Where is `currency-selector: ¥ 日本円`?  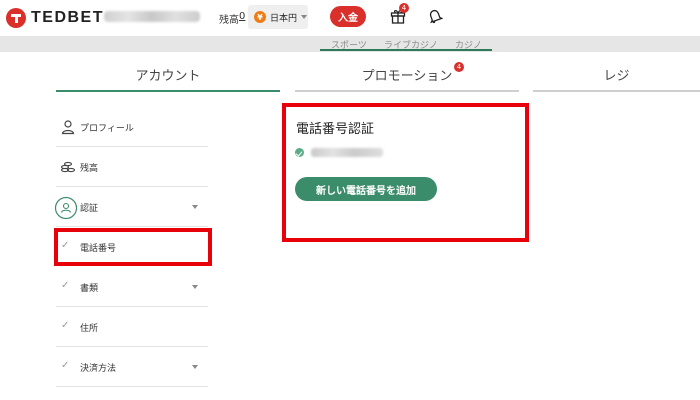 currency-selector: ¥ 日本円 is located at coordinates (278, 17).